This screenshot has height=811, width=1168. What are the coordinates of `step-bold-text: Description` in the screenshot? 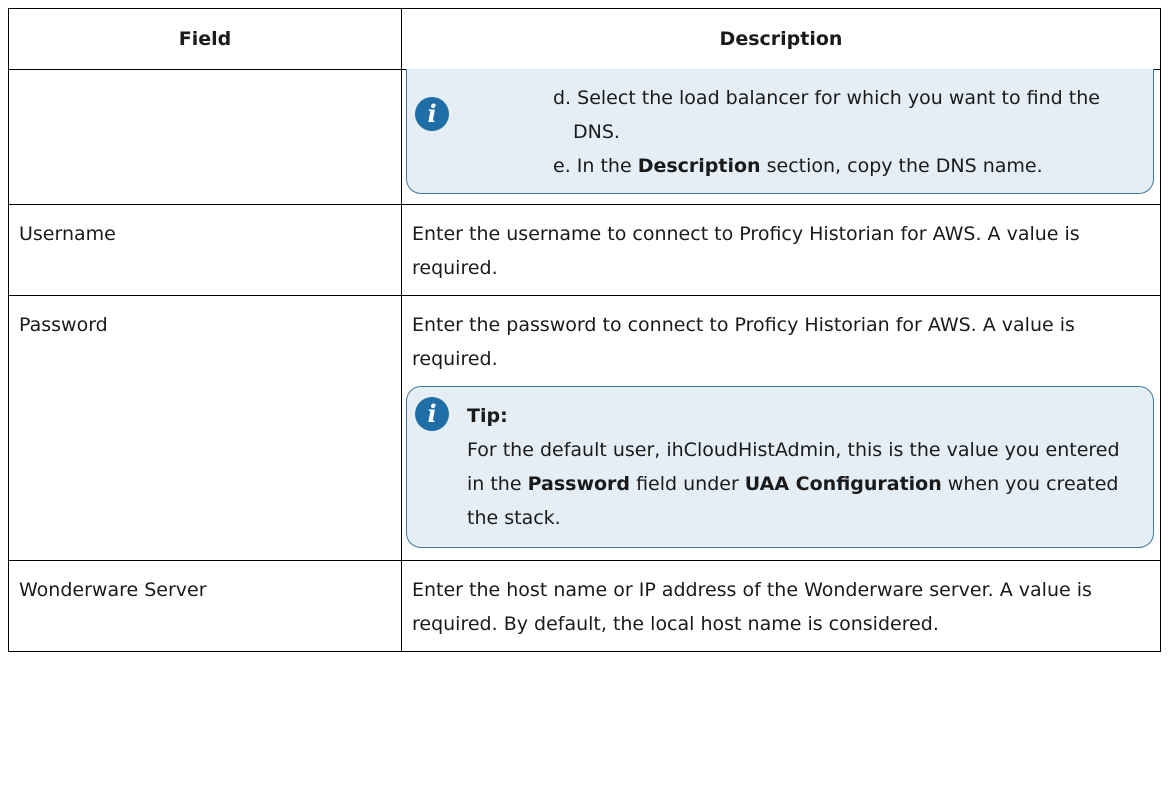 It's located at (699, 166).